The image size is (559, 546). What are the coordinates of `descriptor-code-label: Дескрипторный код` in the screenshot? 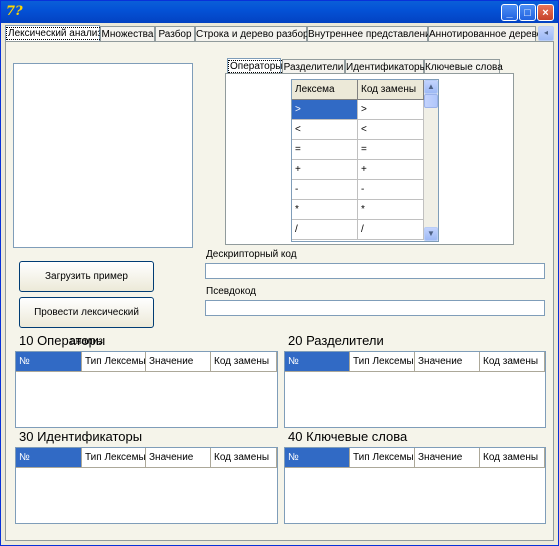 It's located at (251, 254).